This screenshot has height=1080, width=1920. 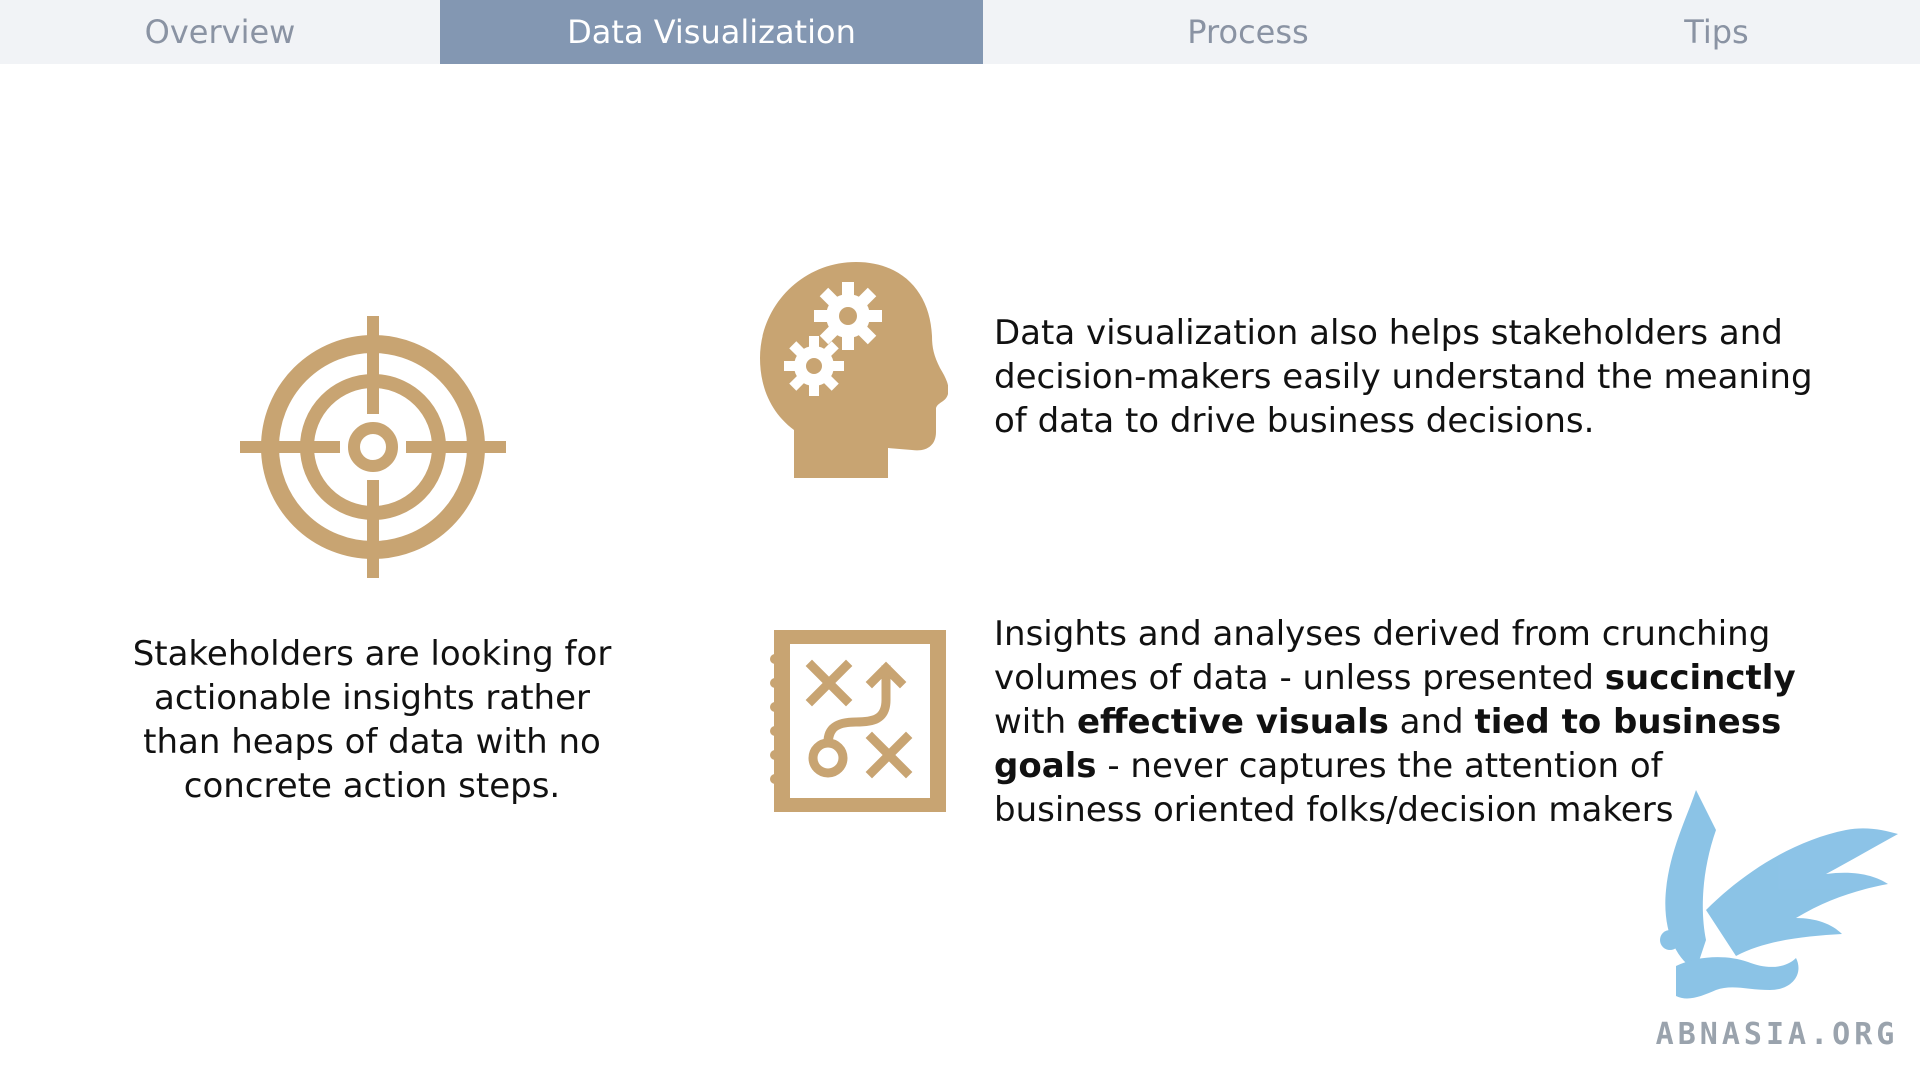 I want to click on tab-bar: Overview Data Visualization Process Tips, so click(x=960, y=32).